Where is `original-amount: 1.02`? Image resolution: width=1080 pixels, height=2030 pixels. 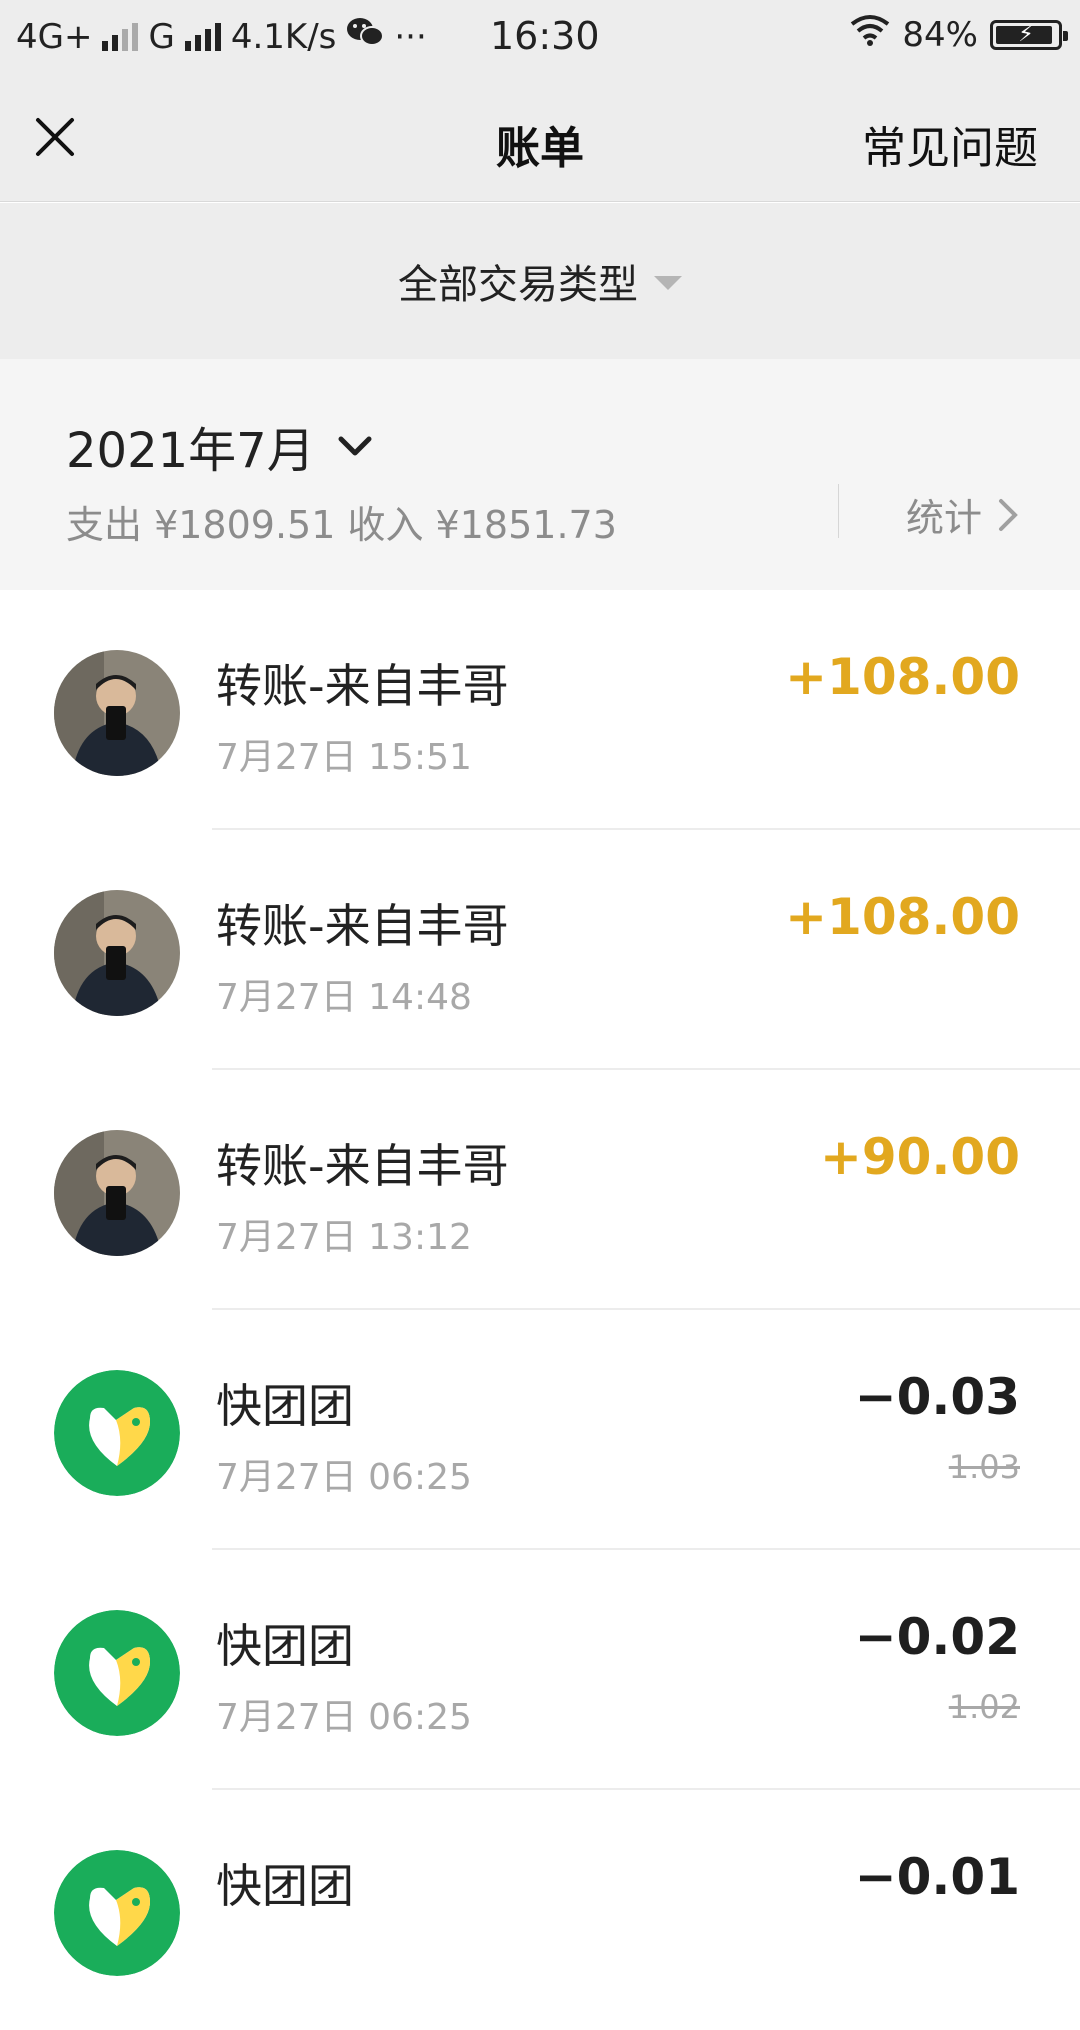 original-amount: 1.02 is located at coordinates (984, 1707).